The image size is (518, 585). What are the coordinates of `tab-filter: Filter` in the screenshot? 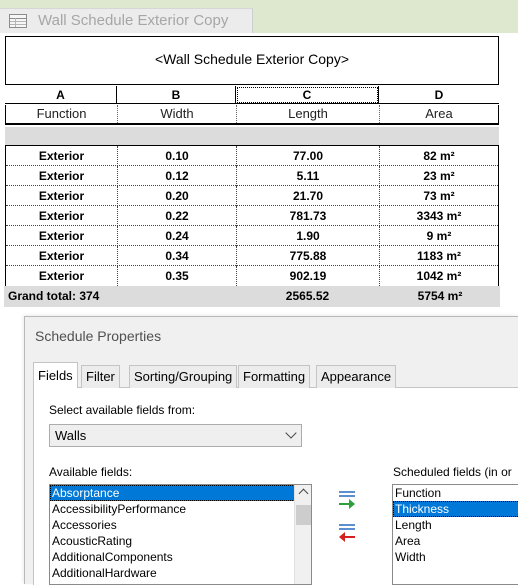 It's located at (100, 376).